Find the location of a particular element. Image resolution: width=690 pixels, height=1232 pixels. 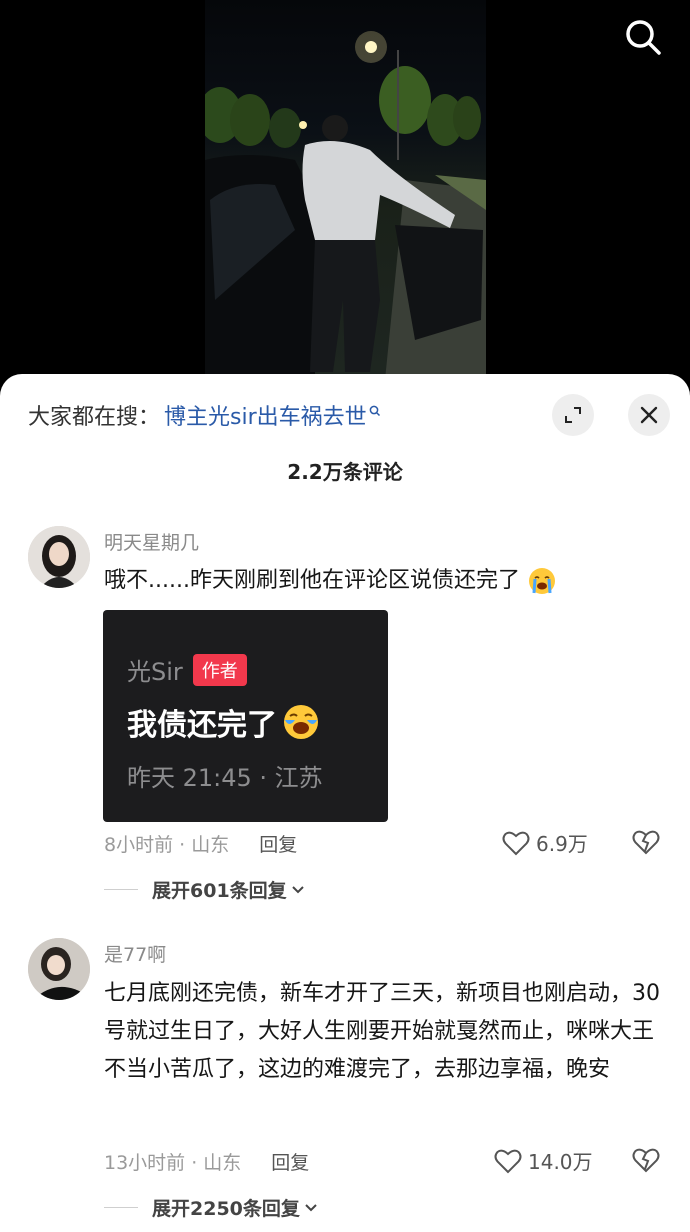

like-button: 14.0万 is located at coordinates (543, 1160).